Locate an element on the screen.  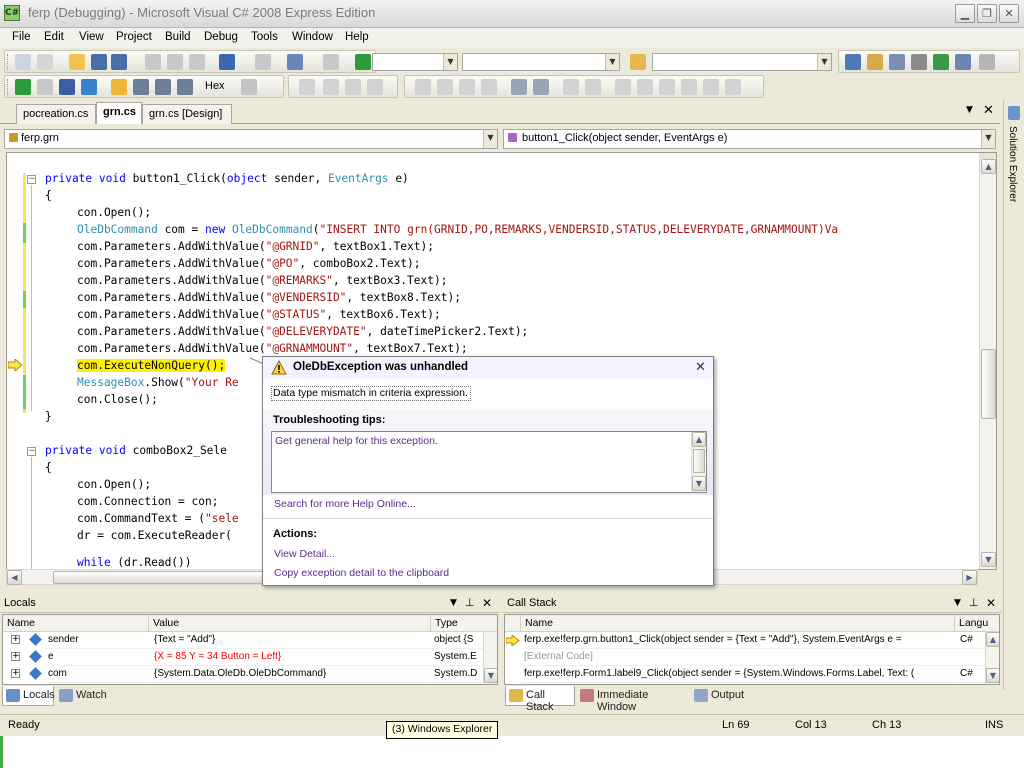
undo-icon is located at coordinates (227, 62).